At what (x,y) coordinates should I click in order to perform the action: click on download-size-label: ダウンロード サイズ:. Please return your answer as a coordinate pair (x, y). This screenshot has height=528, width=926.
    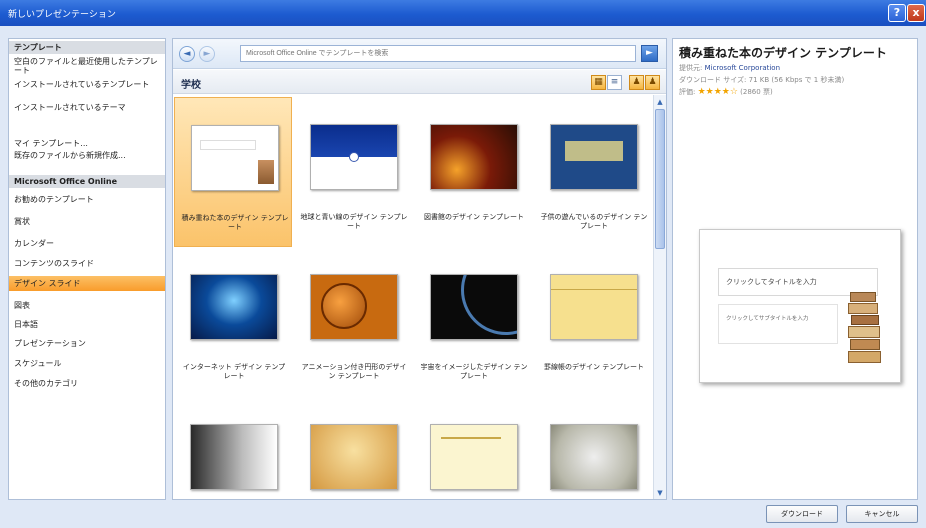
    Looking at the image, I should click on (713, 80).